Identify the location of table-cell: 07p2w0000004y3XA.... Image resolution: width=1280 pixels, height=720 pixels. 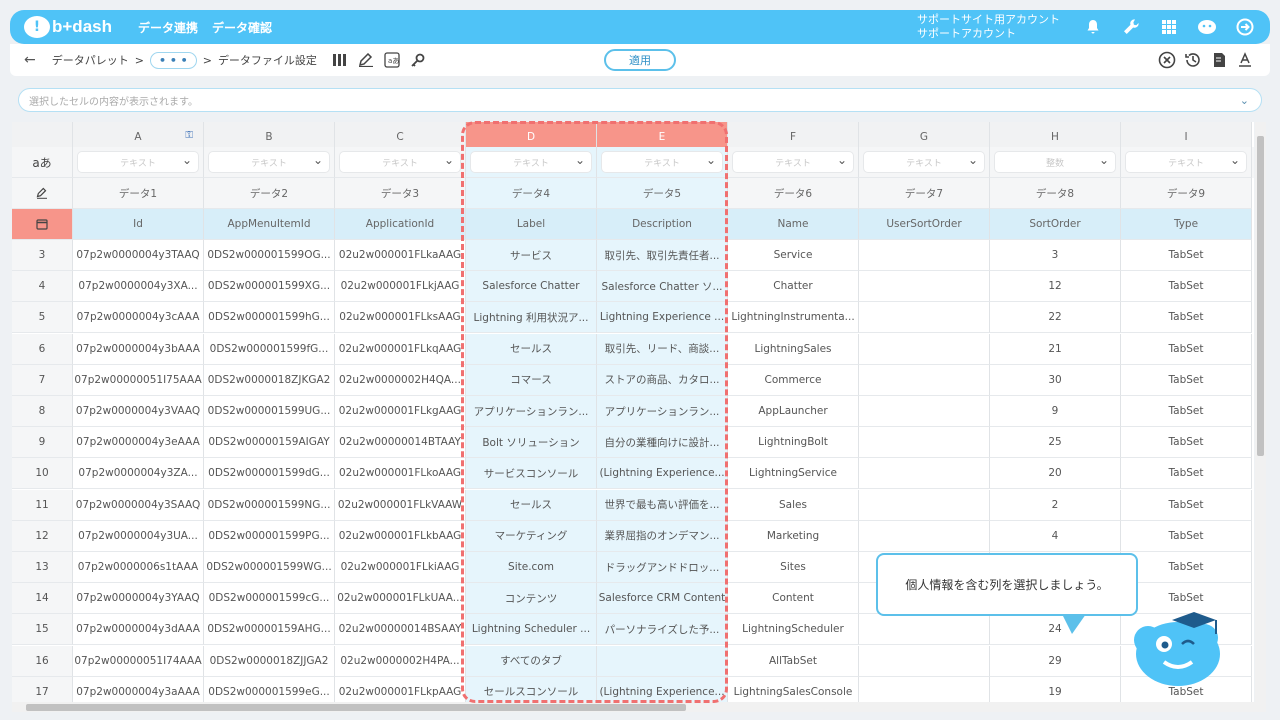
(138, 287).